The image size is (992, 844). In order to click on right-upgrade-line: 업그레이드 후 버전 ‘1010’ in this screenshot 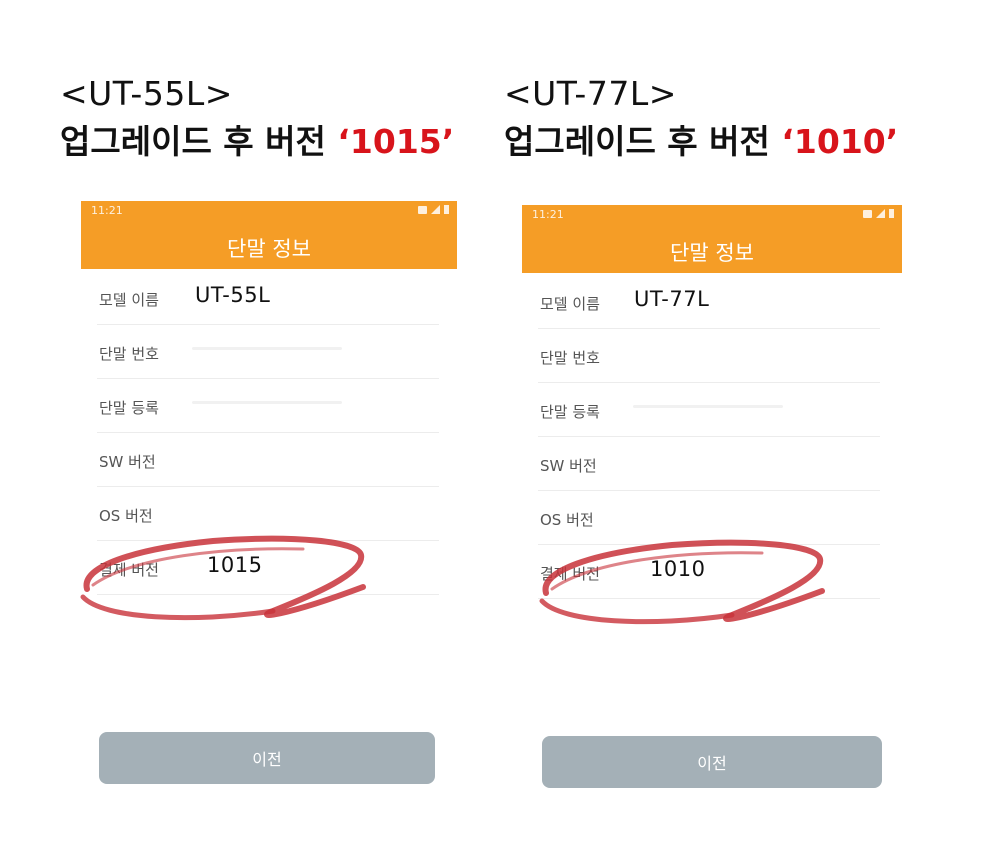, I will do `click(701, 142)`.